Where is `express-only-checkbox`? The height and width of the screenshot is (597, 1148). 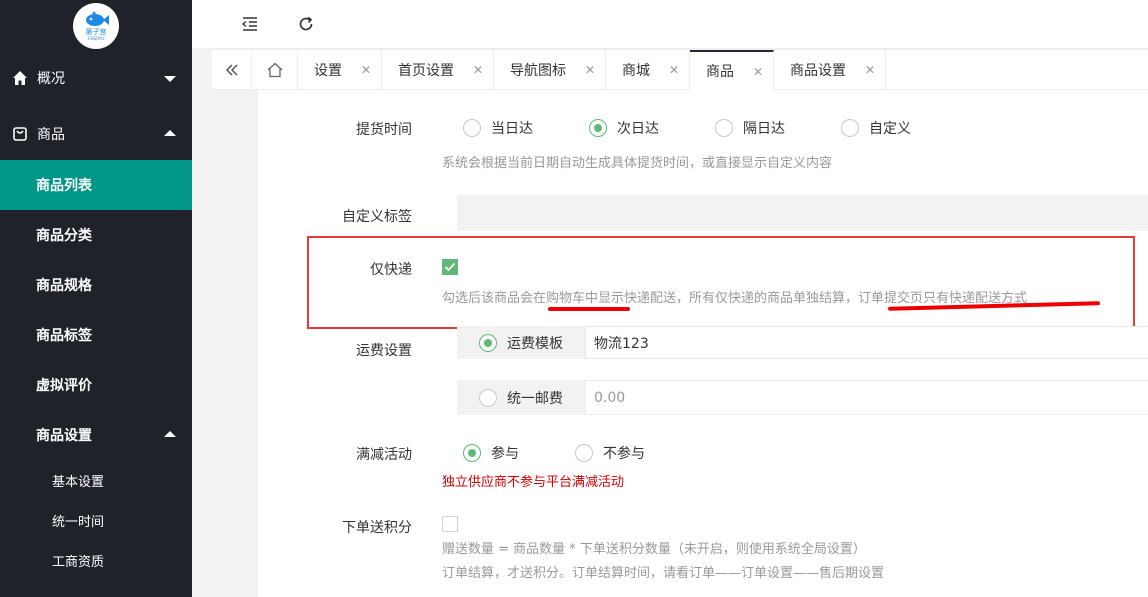 express-only-checkbox is located at coordinates (450, 267).